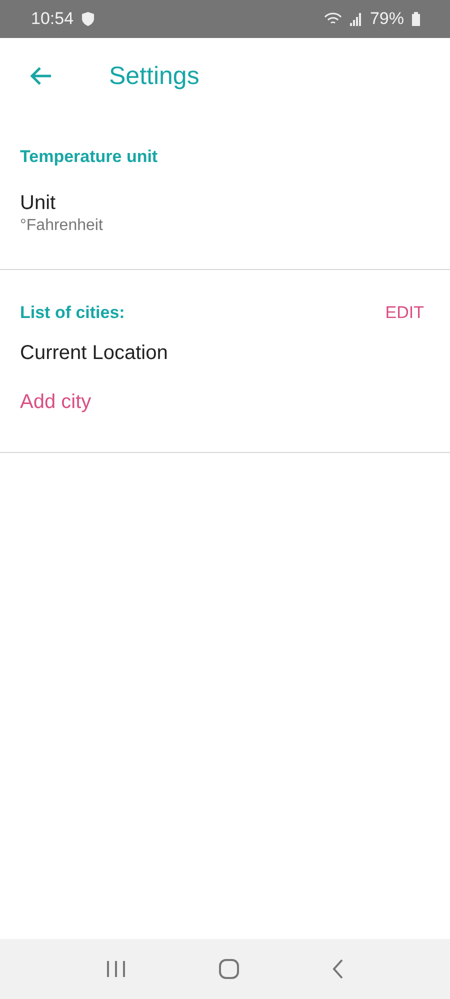  What do you see at coordinates (116, 969) in the screenshot?
I see `recent-apps-icon` at bounding box center [116, 969].